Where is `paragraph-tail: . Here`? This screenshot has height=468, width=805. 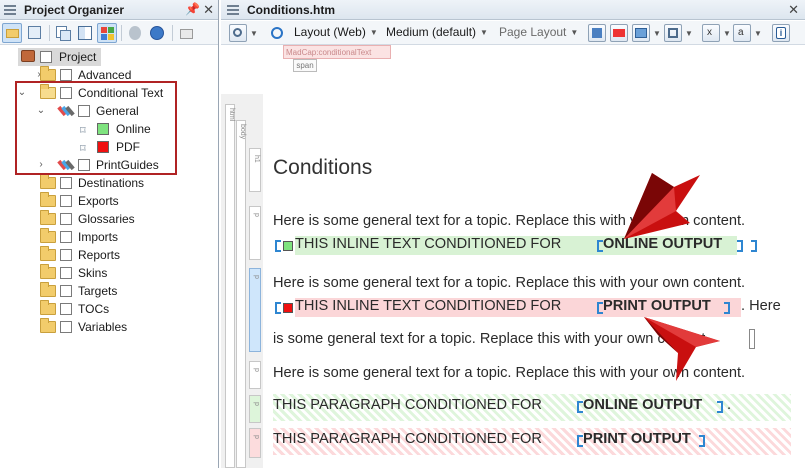 paragraph-tail: . Here is located at coordinates (761, 306).